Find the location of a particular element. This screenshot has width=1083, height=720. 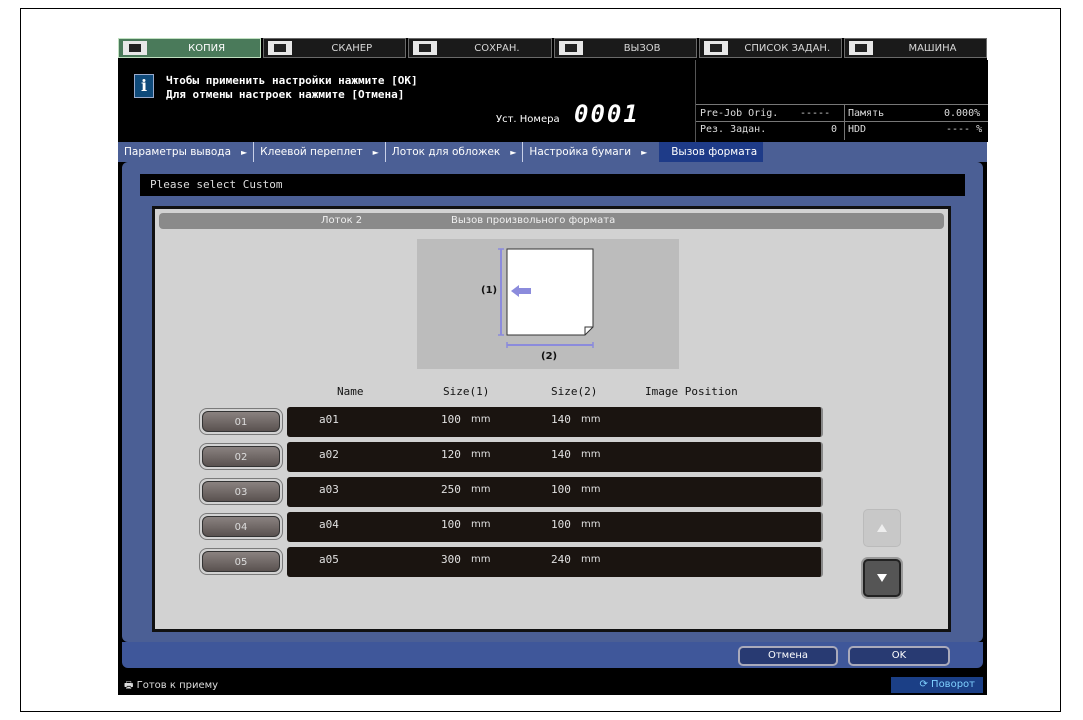

select-row-05-button: 05 is located at coordinates (241, 561).